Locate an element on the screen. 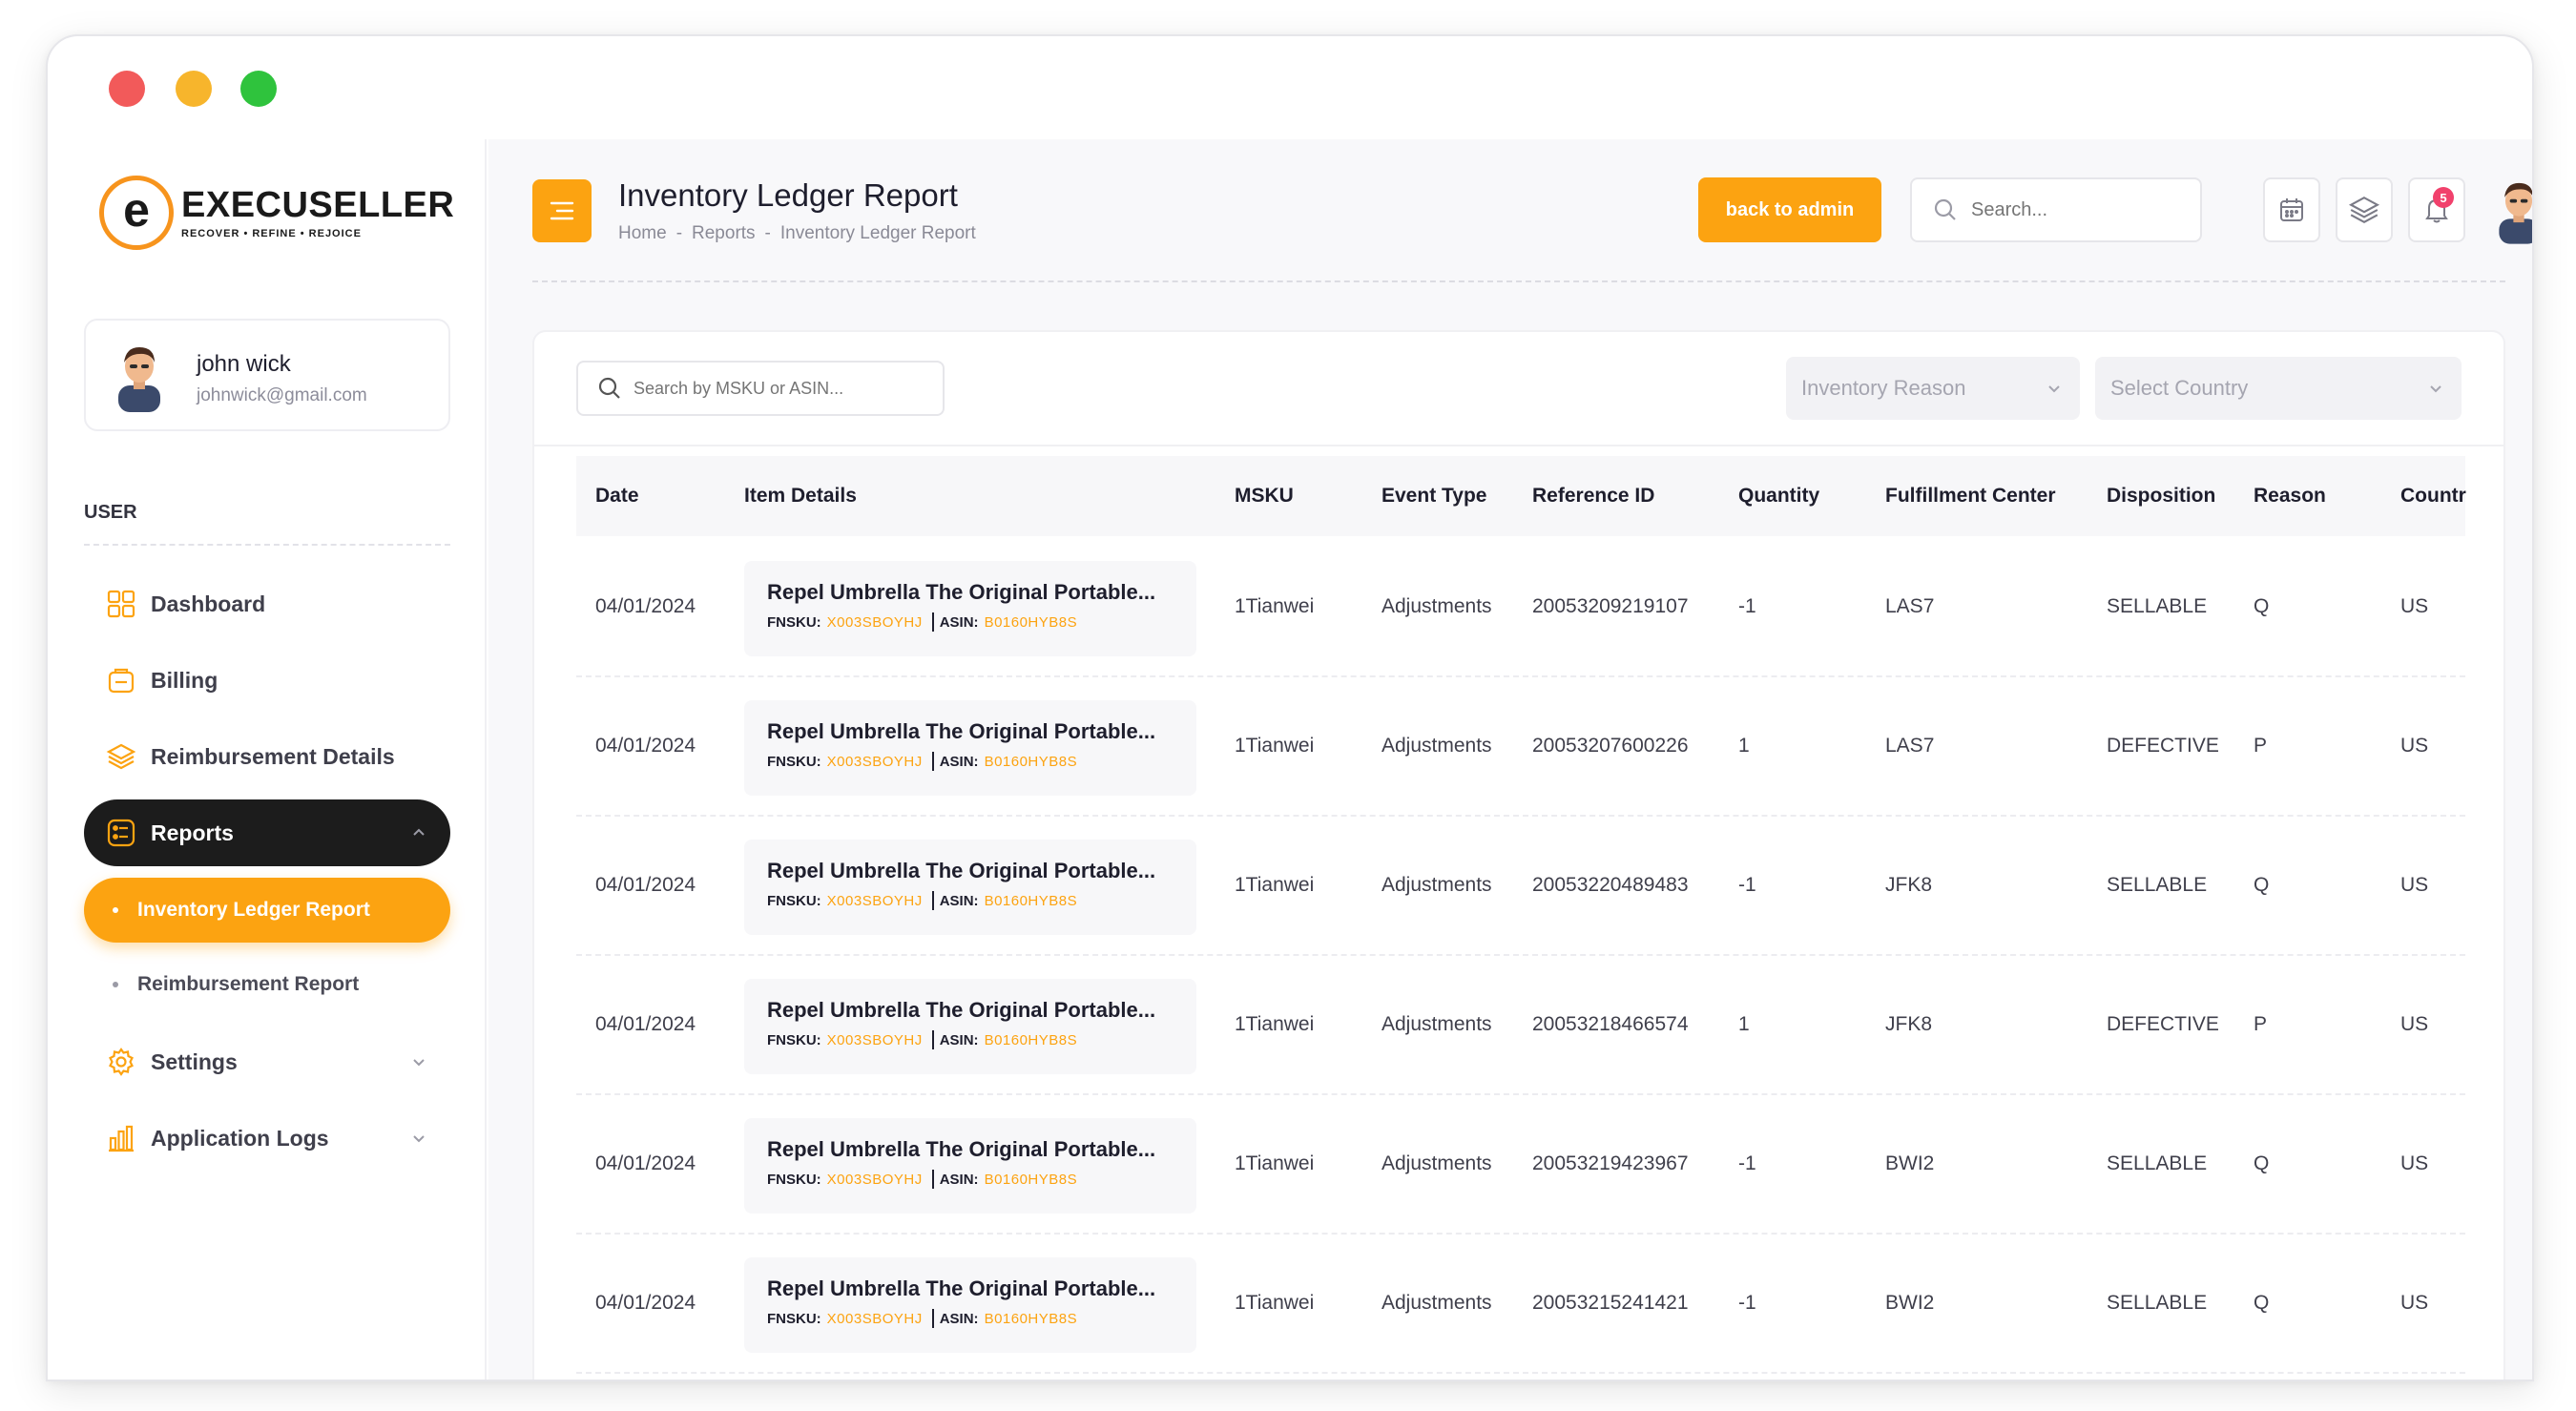  column-header-date: Date is located at coordinates (617, 496).